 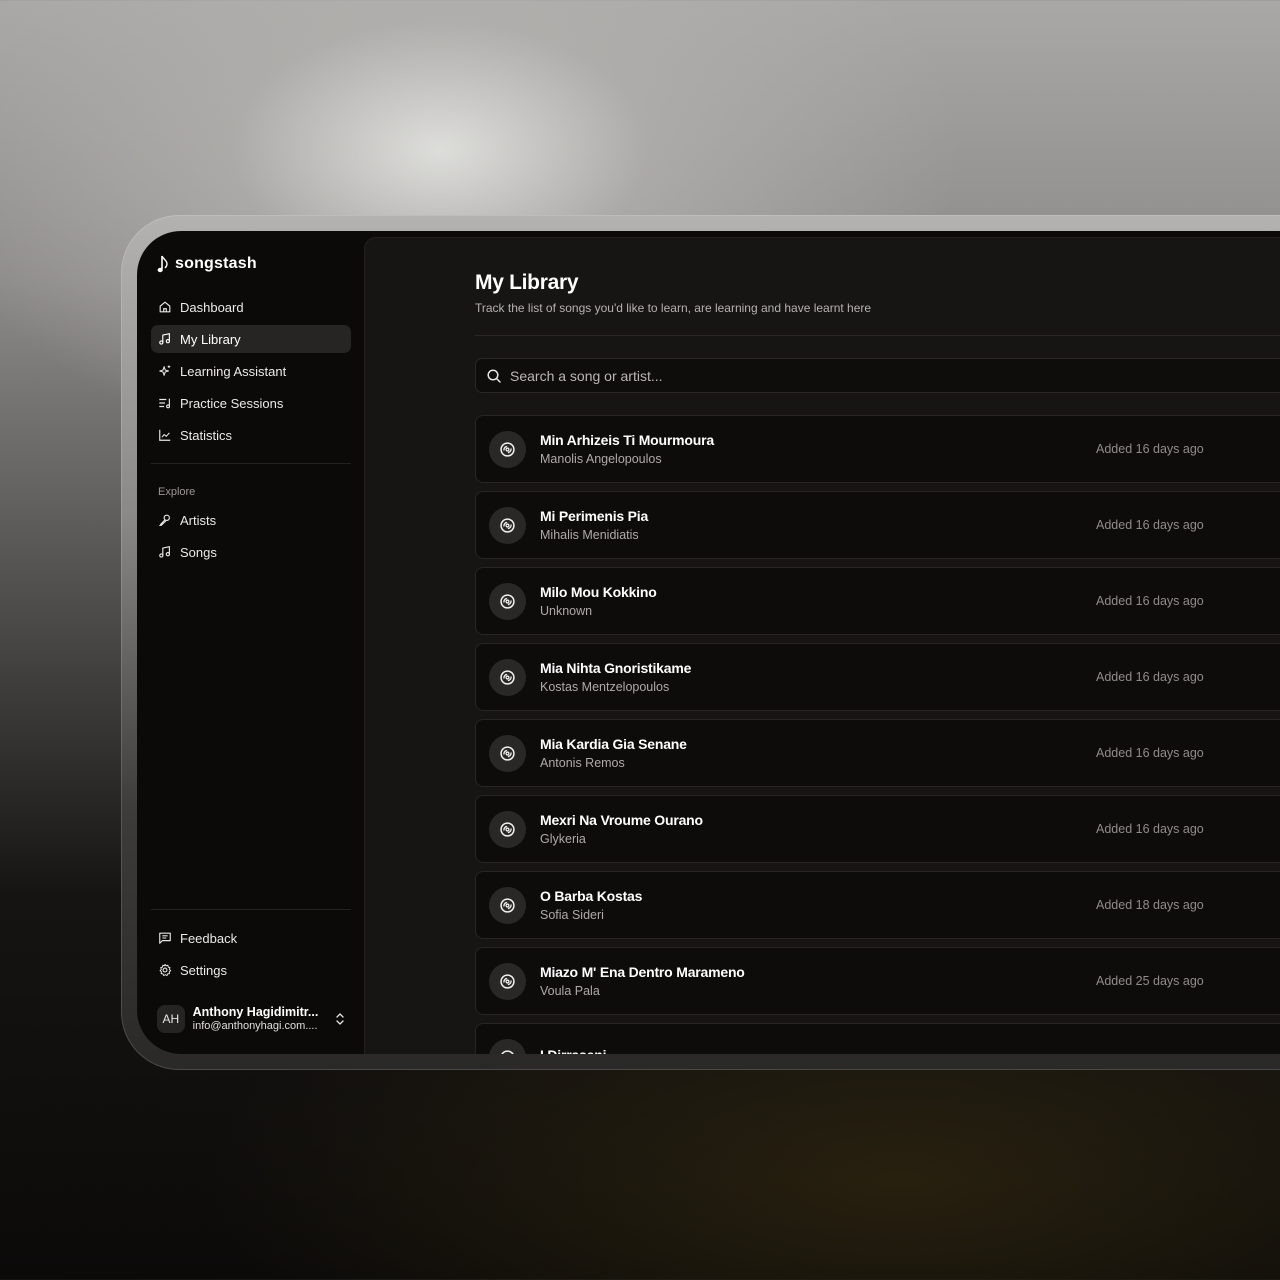 What do you see at coordinates (613, 744) in the screenshot?
I see `song-title: Mia Kardia Gia Senane` at bounding box center [613, 744].